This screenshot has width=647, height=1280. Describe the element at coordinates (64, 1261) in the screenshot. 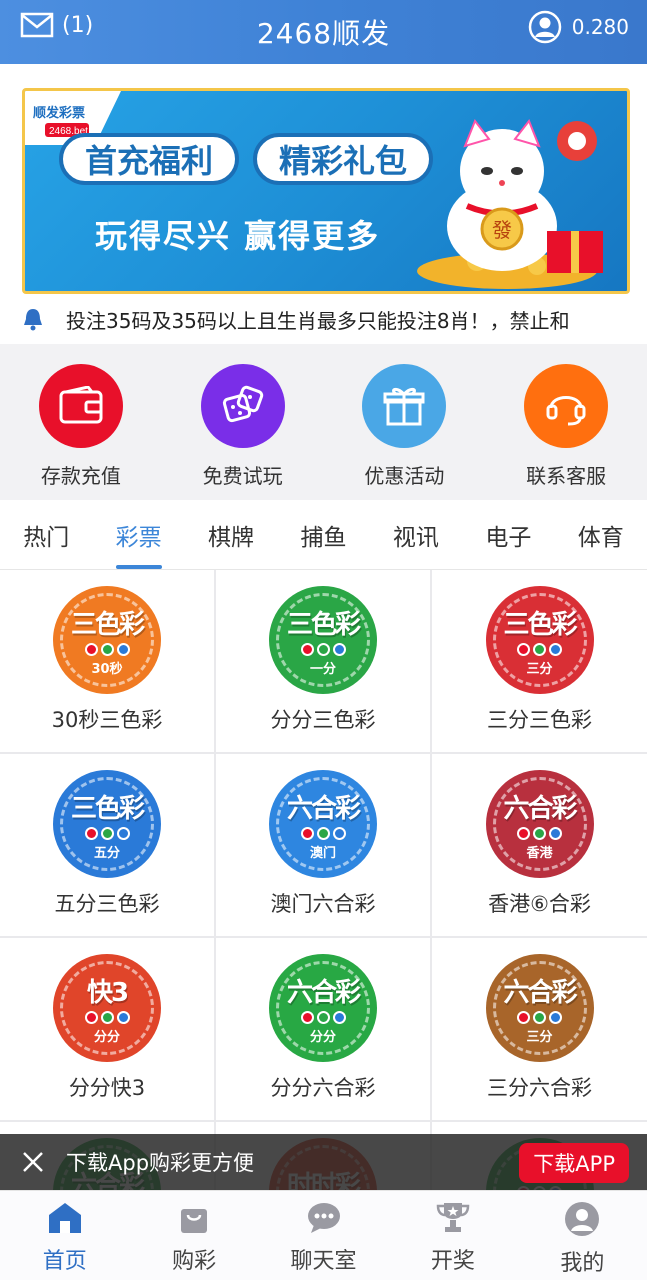

I see `nav-home-label: 首页` at that location.